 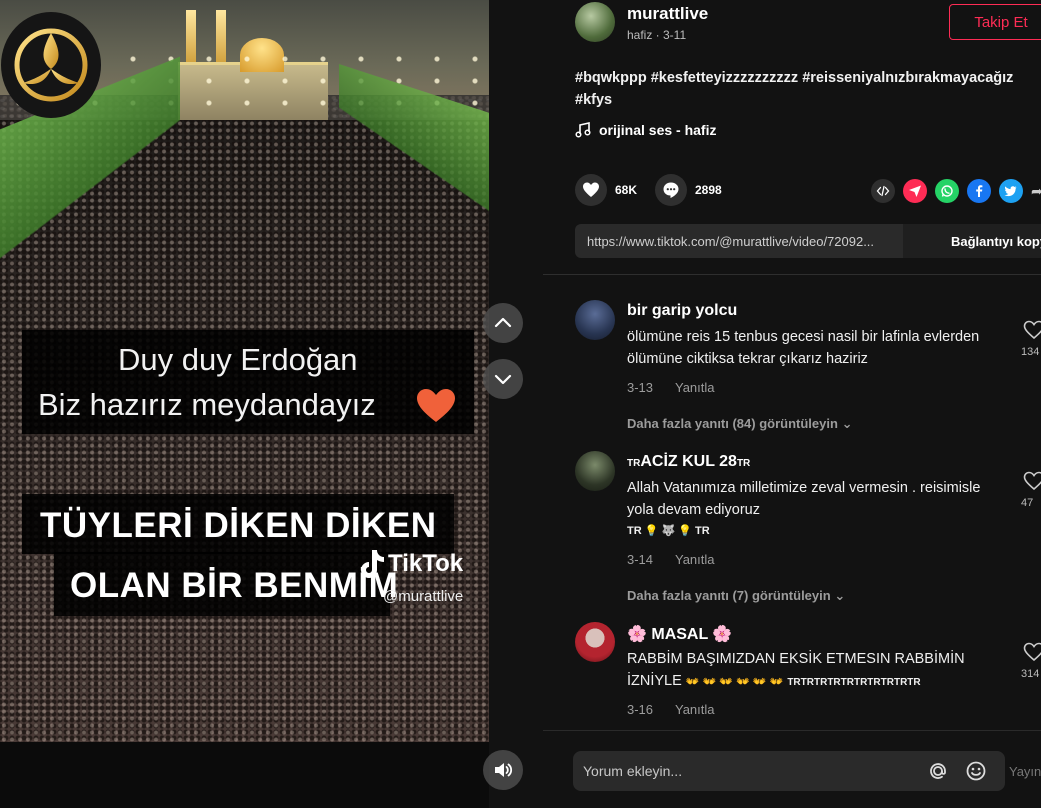 I want to click on comment-author: 🌸 MASAL 🌸, so click(x=679, y=634).